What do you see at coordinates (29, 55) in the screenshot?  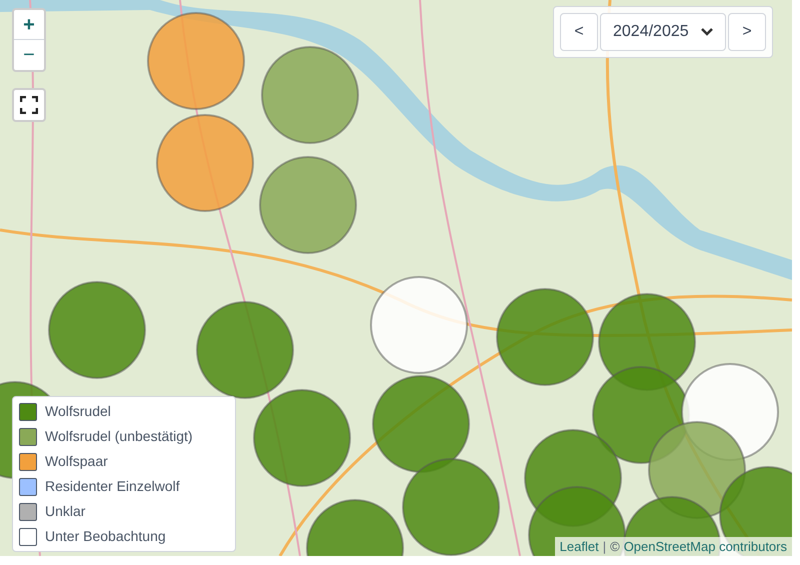 I see `zoom-out-button: −` at bounding box center [29, 55].